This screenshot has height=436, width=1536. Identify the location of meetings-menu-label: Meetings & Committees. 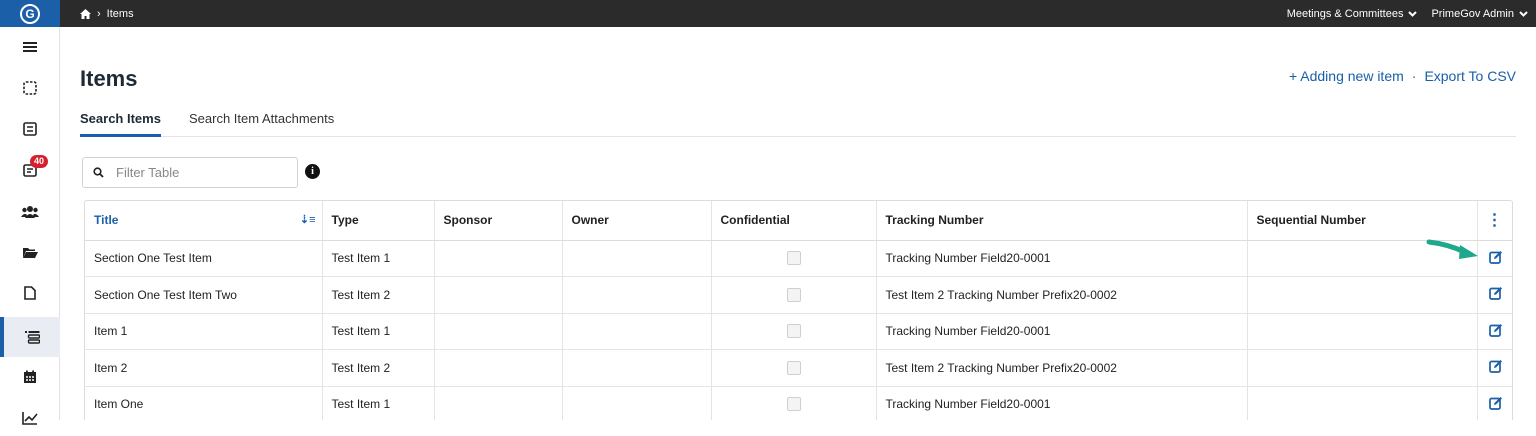
(1345, 13).